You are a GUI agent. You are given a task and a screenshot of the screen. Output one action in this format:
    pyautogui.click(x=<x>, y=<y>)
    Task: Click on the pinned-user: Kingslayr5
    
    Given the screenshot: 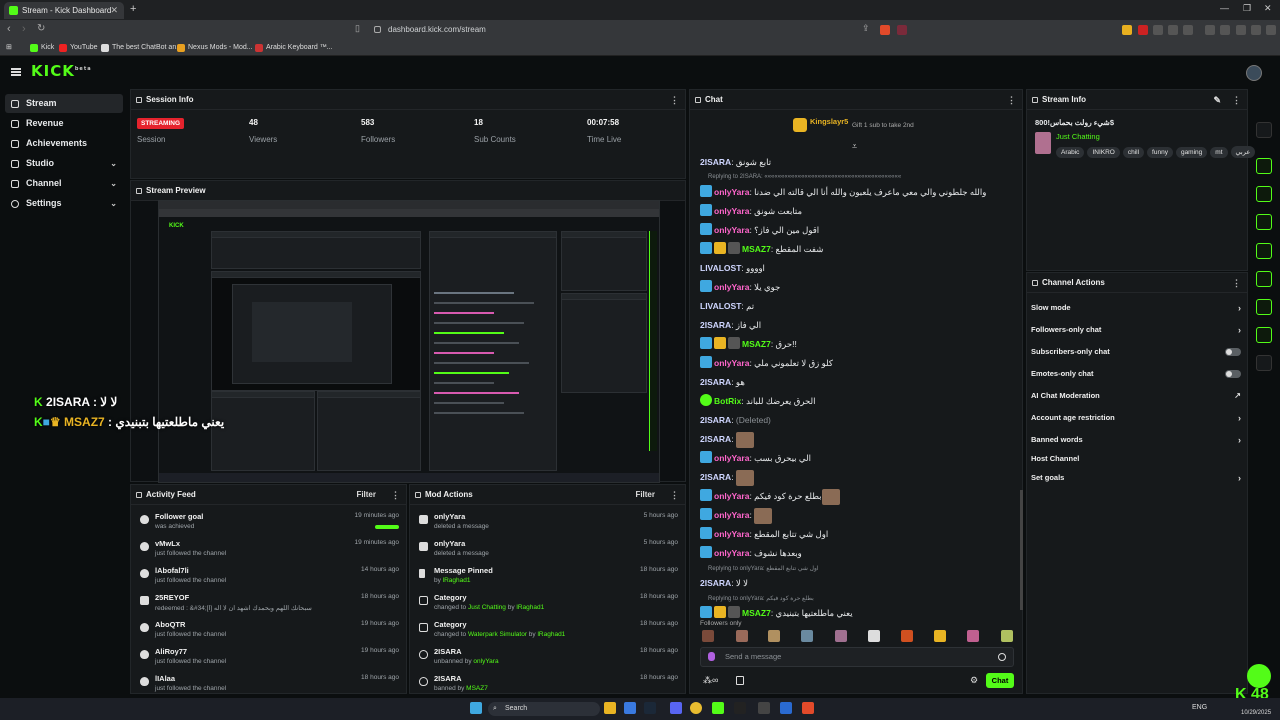 What is the action you would take?
    pyautogui.click(x=829, y=121)
    